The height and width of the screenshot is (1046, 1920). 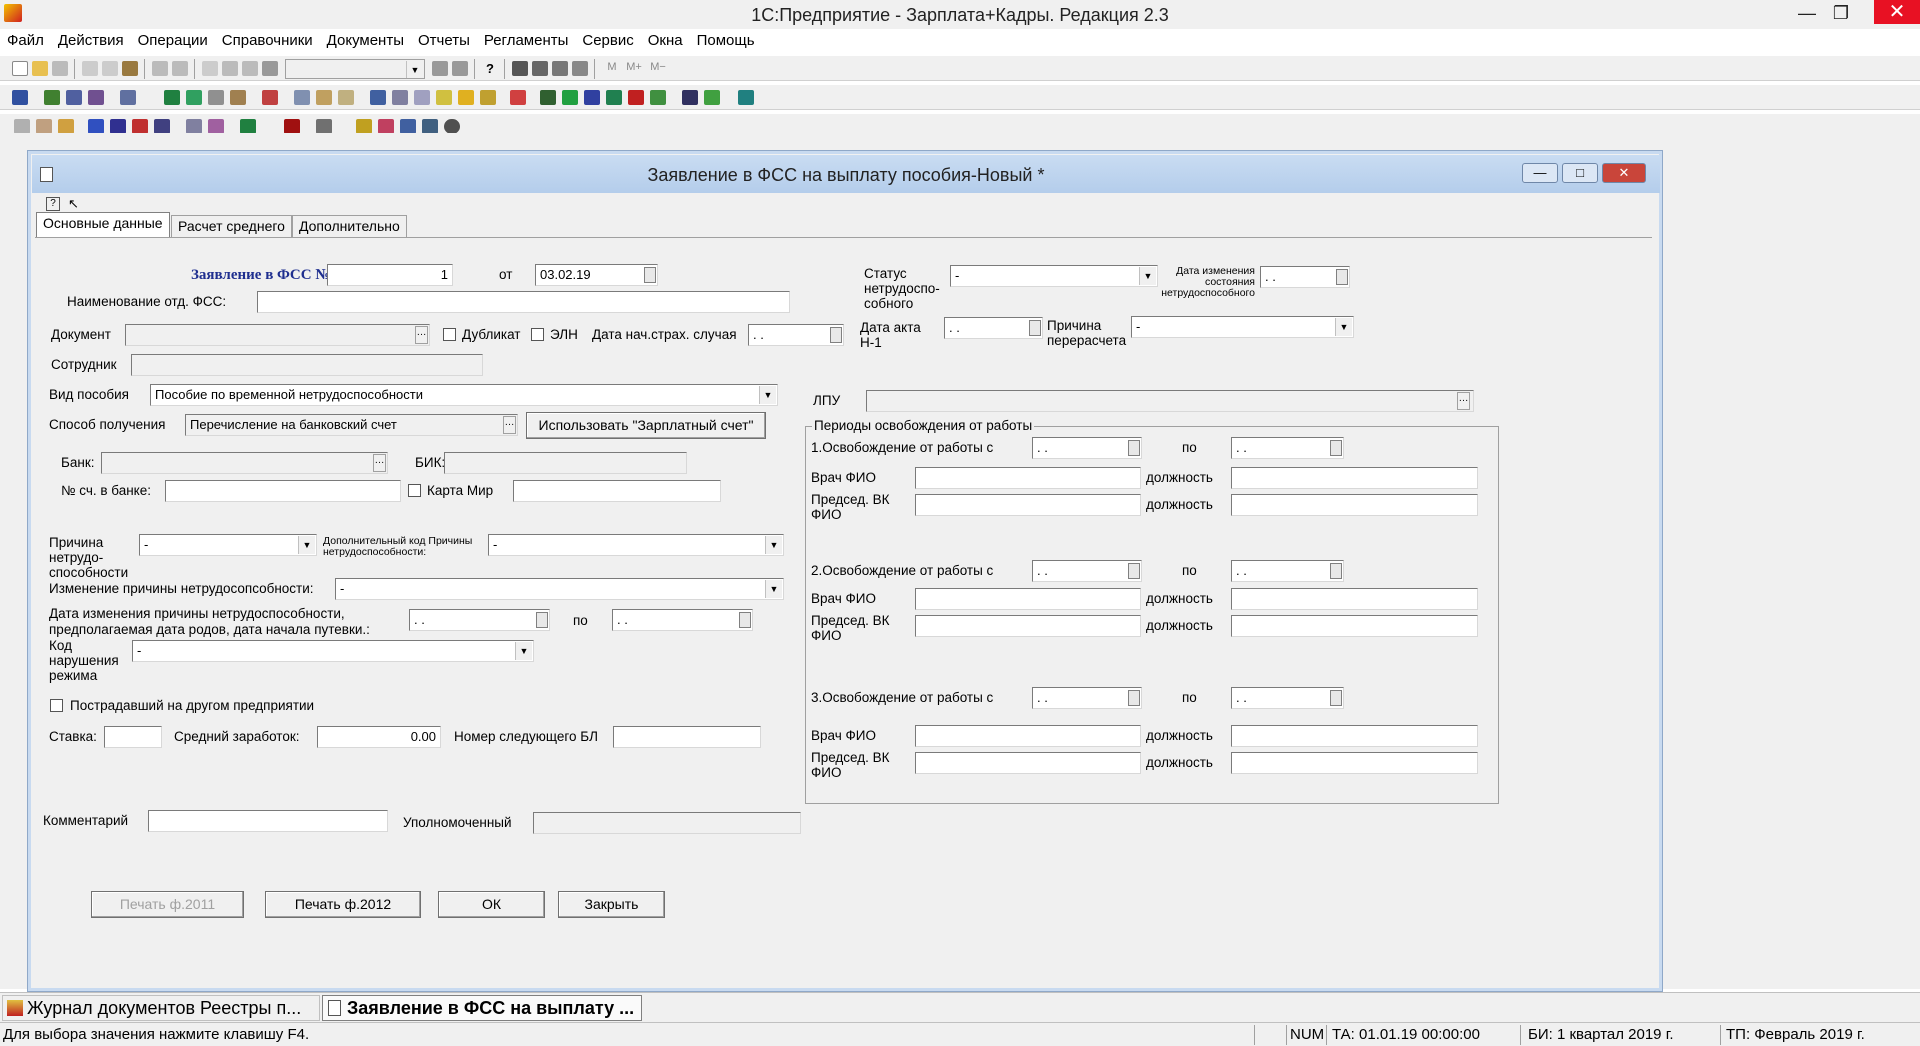 What do you see at coordinates (91, 41) in the screenshot?
I see `menu-actions: Действия` at bounding box center [91, 41].